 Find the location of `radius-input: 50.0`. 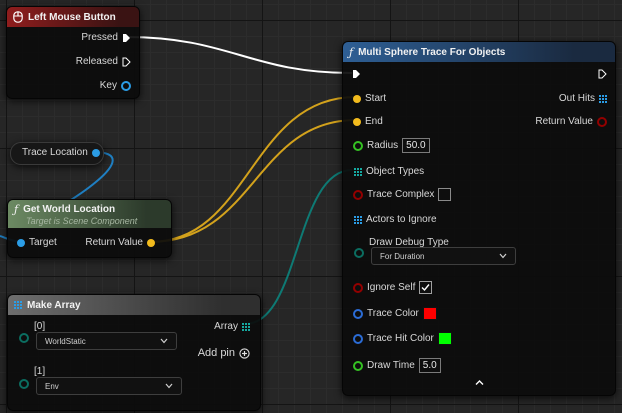

radius-input: 50.0 is located at coordinates (416, 145).